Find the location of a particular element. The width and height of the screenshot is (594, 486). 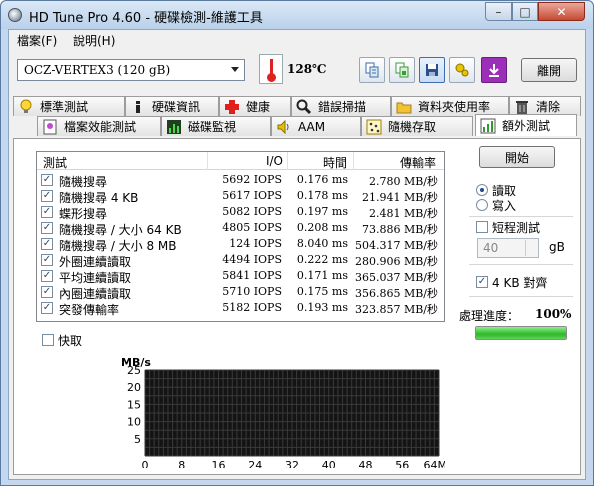

tab-erase: 清除 is located at coordinates (545, 106).